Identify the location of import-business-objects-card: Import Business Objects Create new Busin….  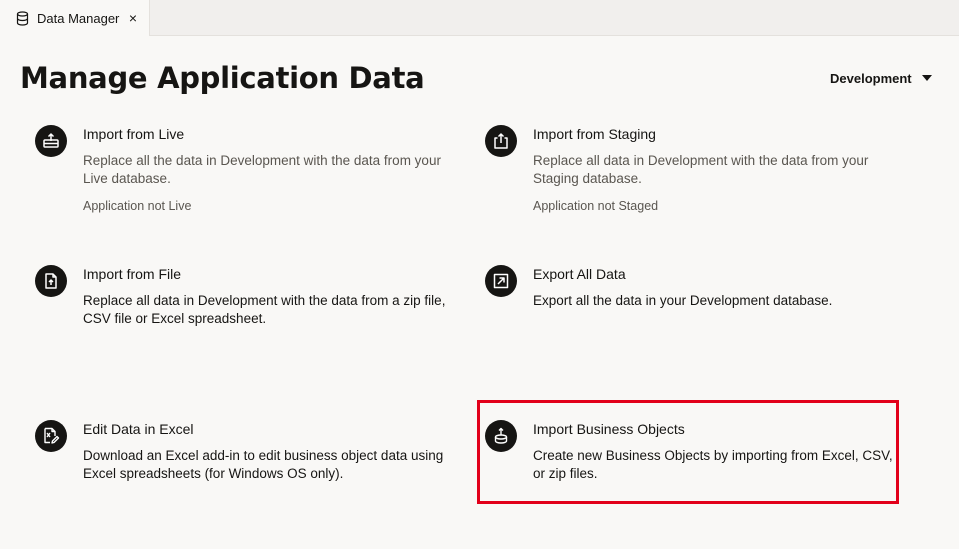
(689, 455).